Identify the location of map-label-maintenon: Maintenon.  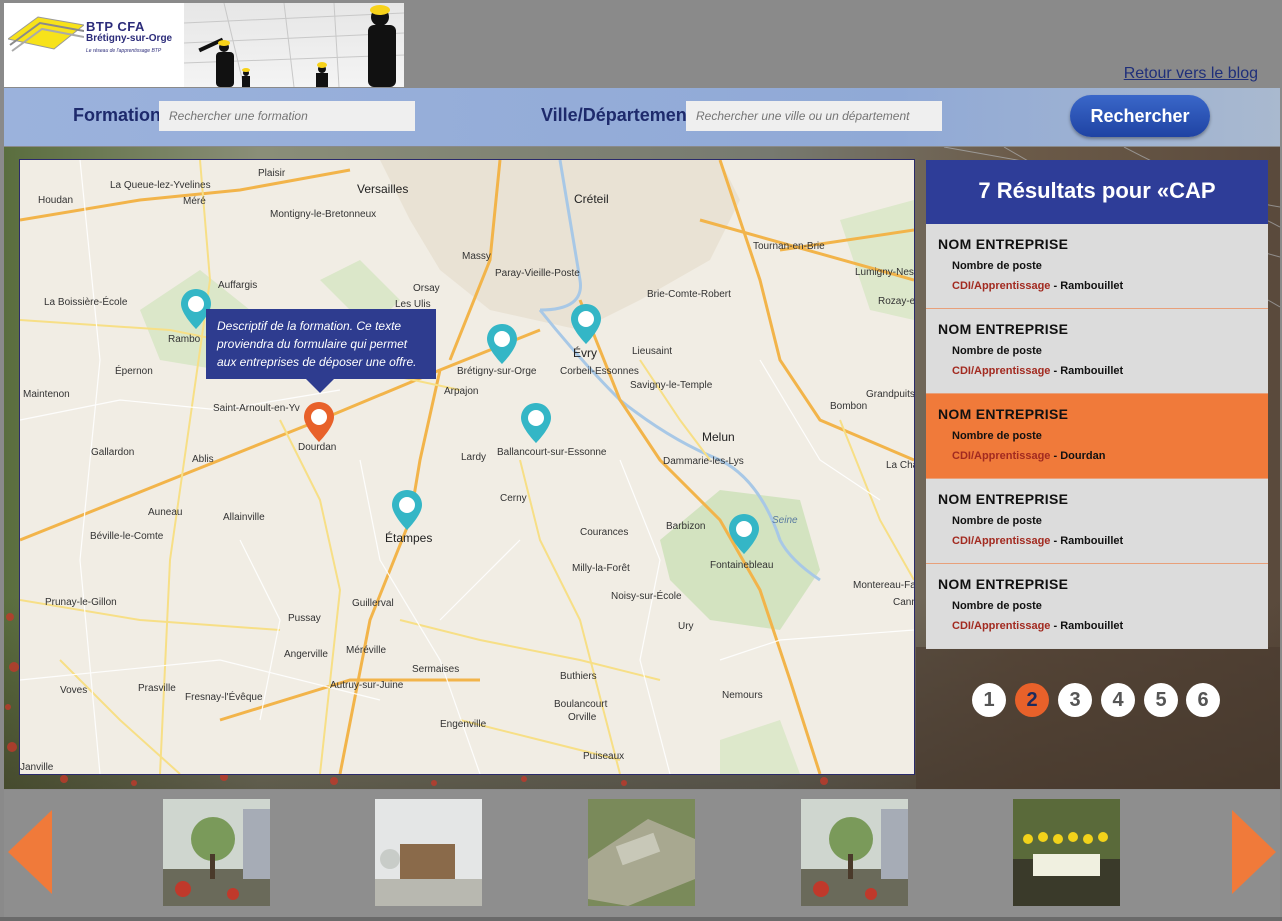
(46, 394).